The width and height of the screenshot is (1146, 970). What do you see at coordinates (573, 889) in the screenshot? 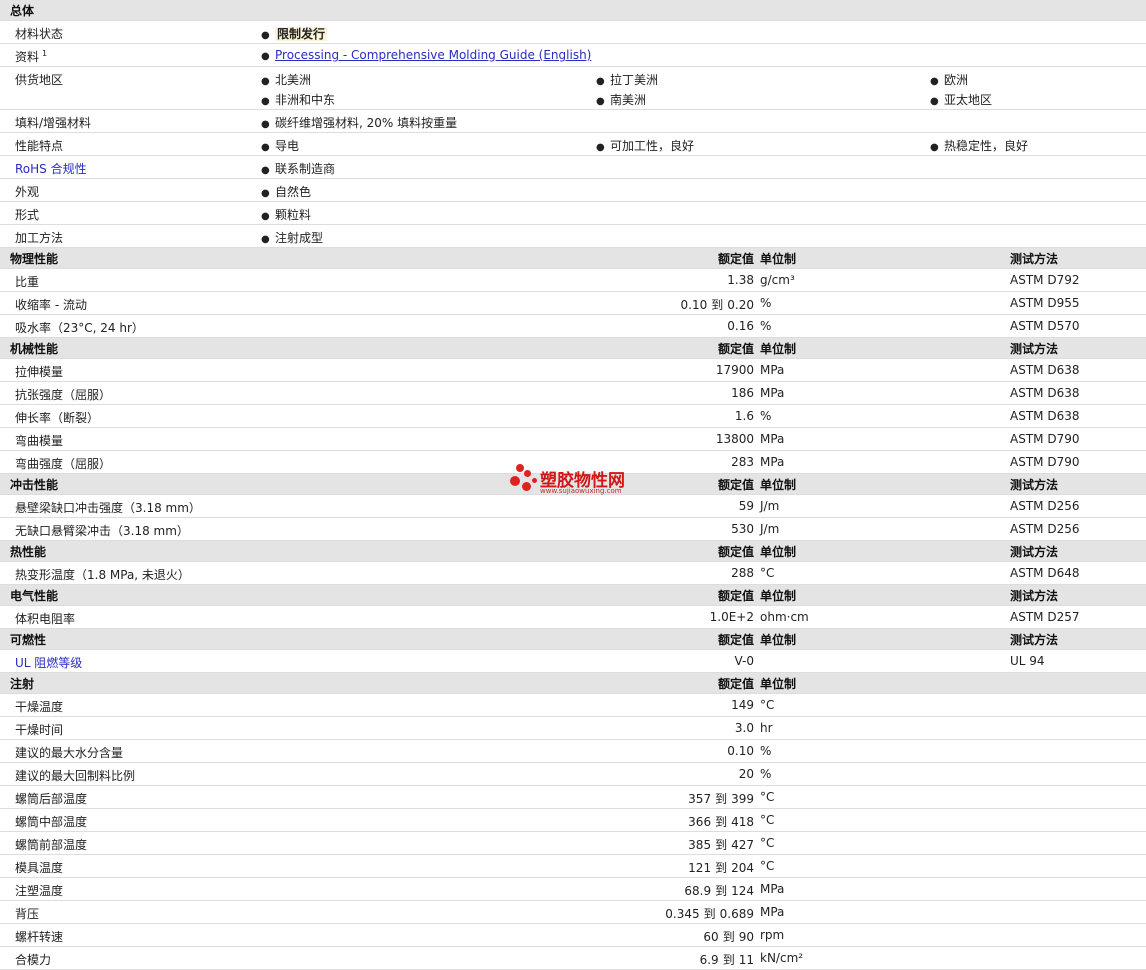
I see `table-row: 注塑温度 68.9 到 124 MPa` at bounding box center [573, 889].